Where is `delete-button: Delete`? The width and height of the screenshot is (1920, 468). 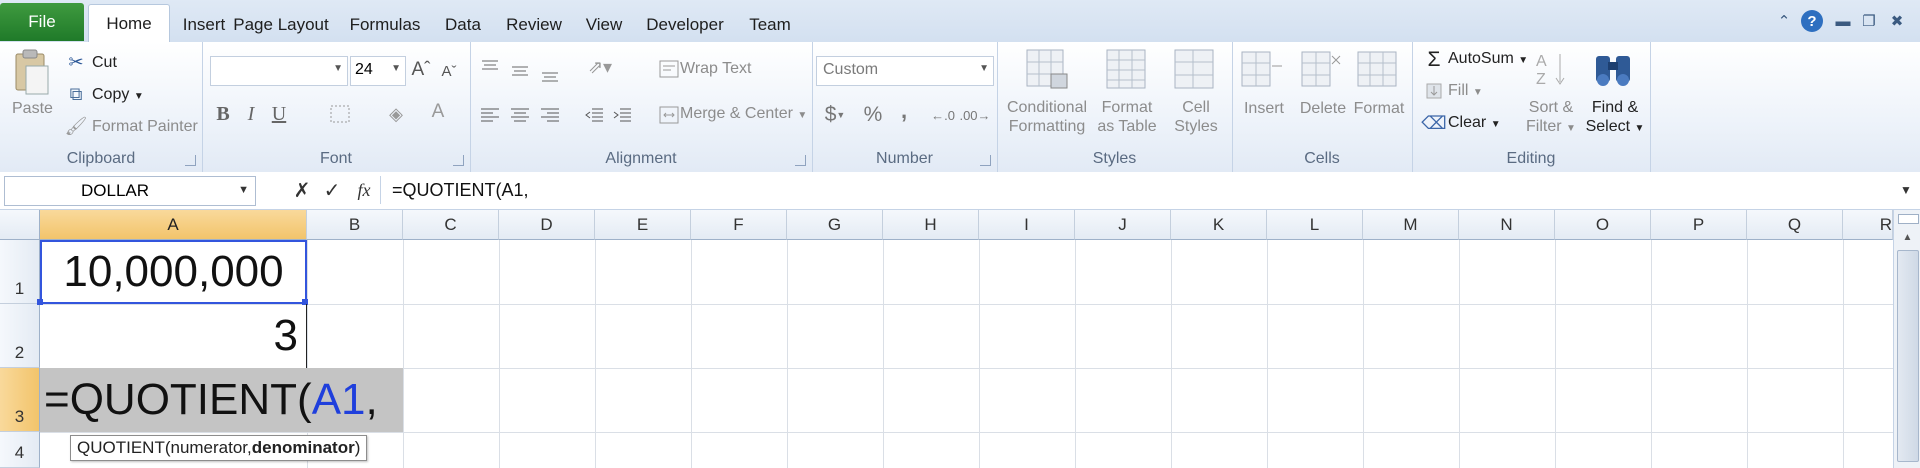 delete-button: Delete is located at coordinates (1323, 109).